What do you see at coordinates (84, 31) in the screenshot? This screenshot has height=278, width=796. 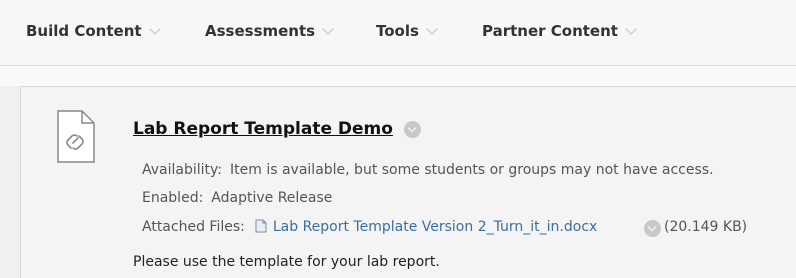 I see `build-content-label: Build Content` at bounding box center [84, 31].